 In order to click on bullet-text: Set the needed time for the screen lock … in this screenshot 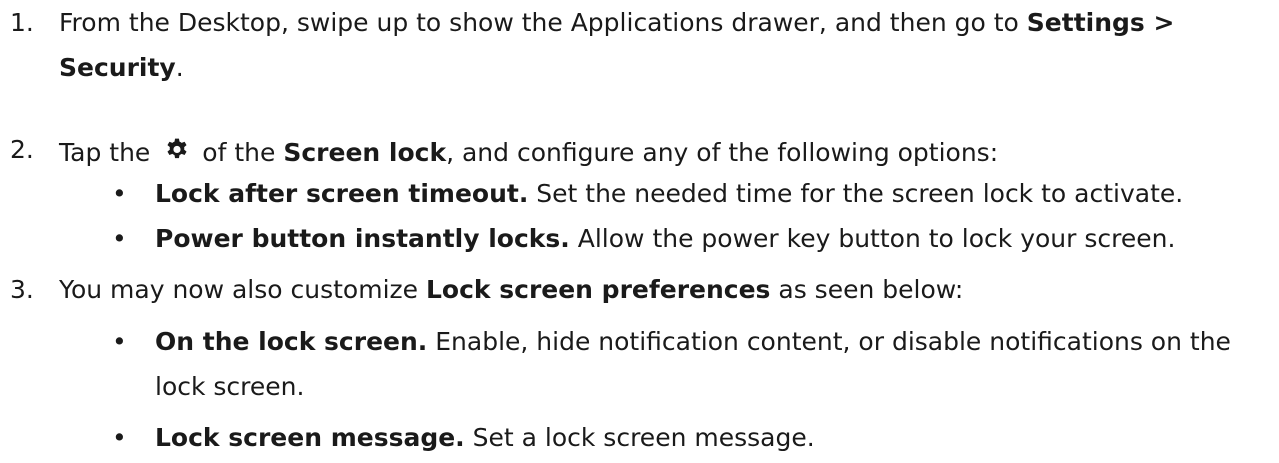, I will do `click(856, 193)`.